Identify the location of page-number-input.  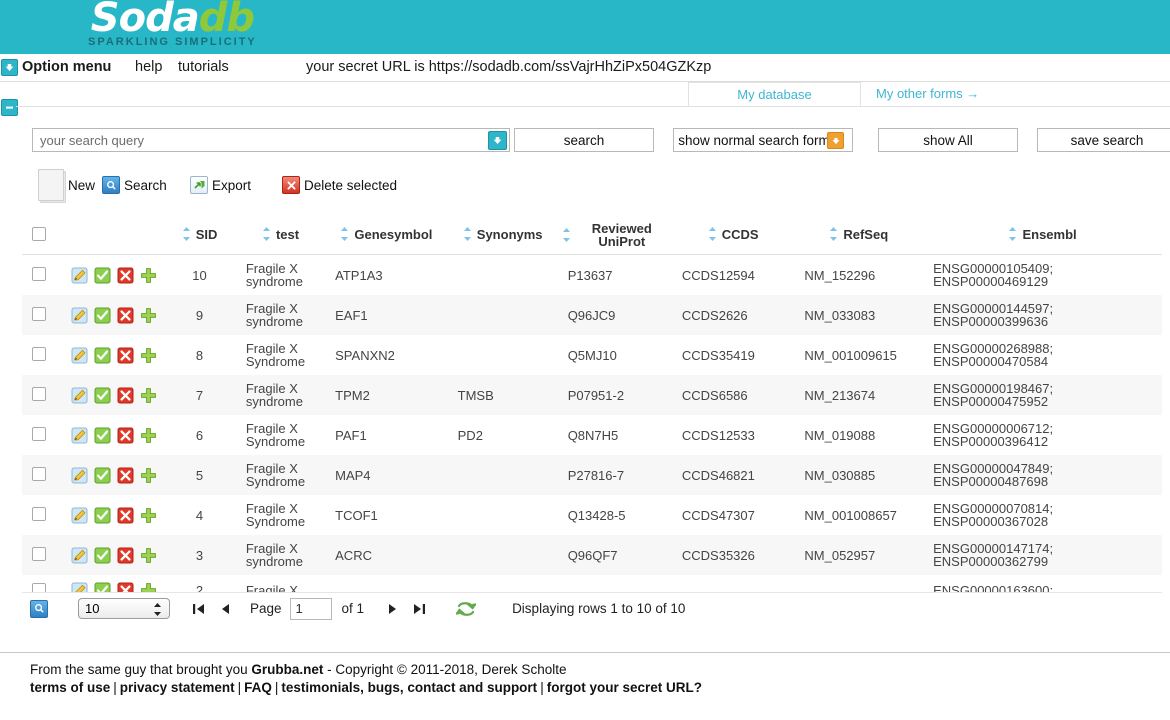
(310, 608).